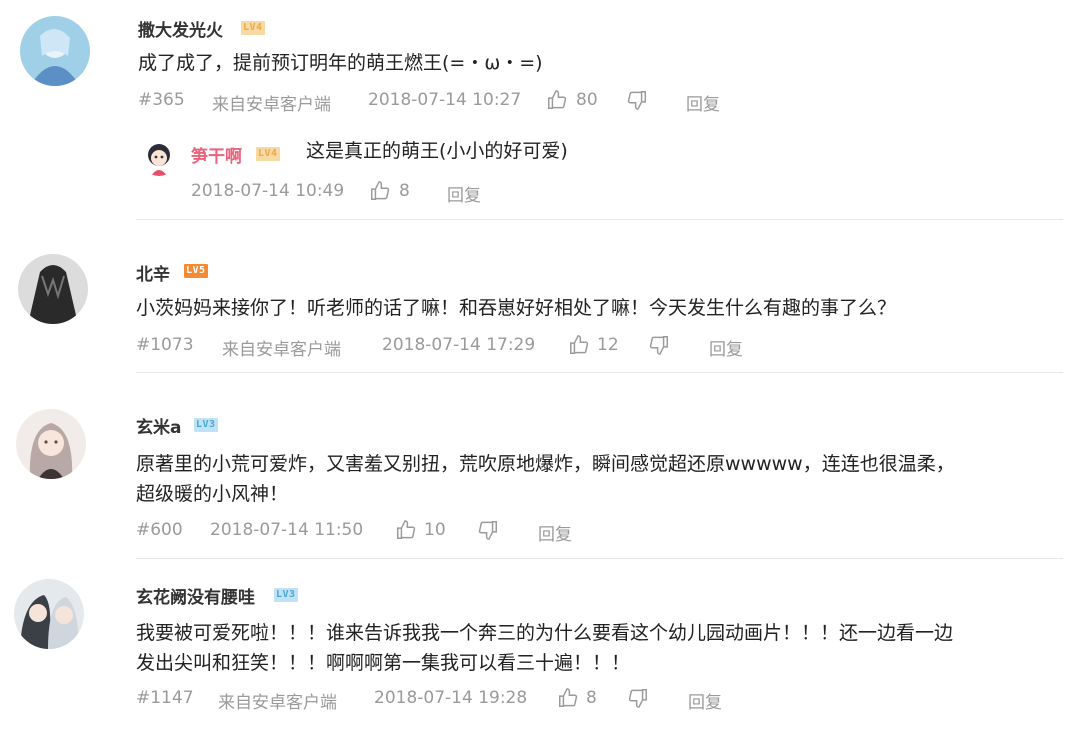 The image size is (1080, 733). Describe the element at coordinates (212, 494) in the screenshot. I see `comment-text-line: 超级暖的小风神！` at that location.